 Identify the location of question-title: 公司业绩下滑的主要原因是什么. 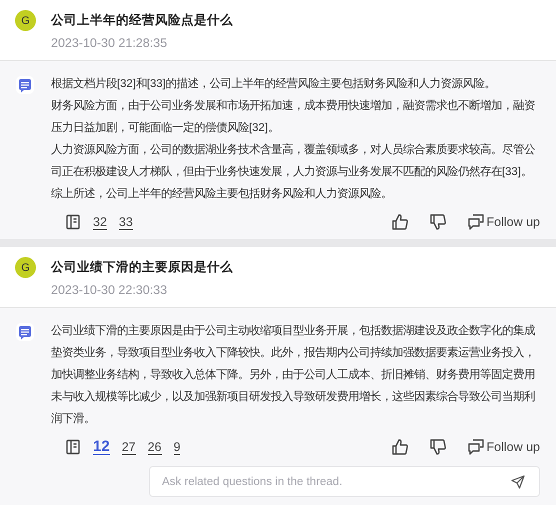
(142, 267).